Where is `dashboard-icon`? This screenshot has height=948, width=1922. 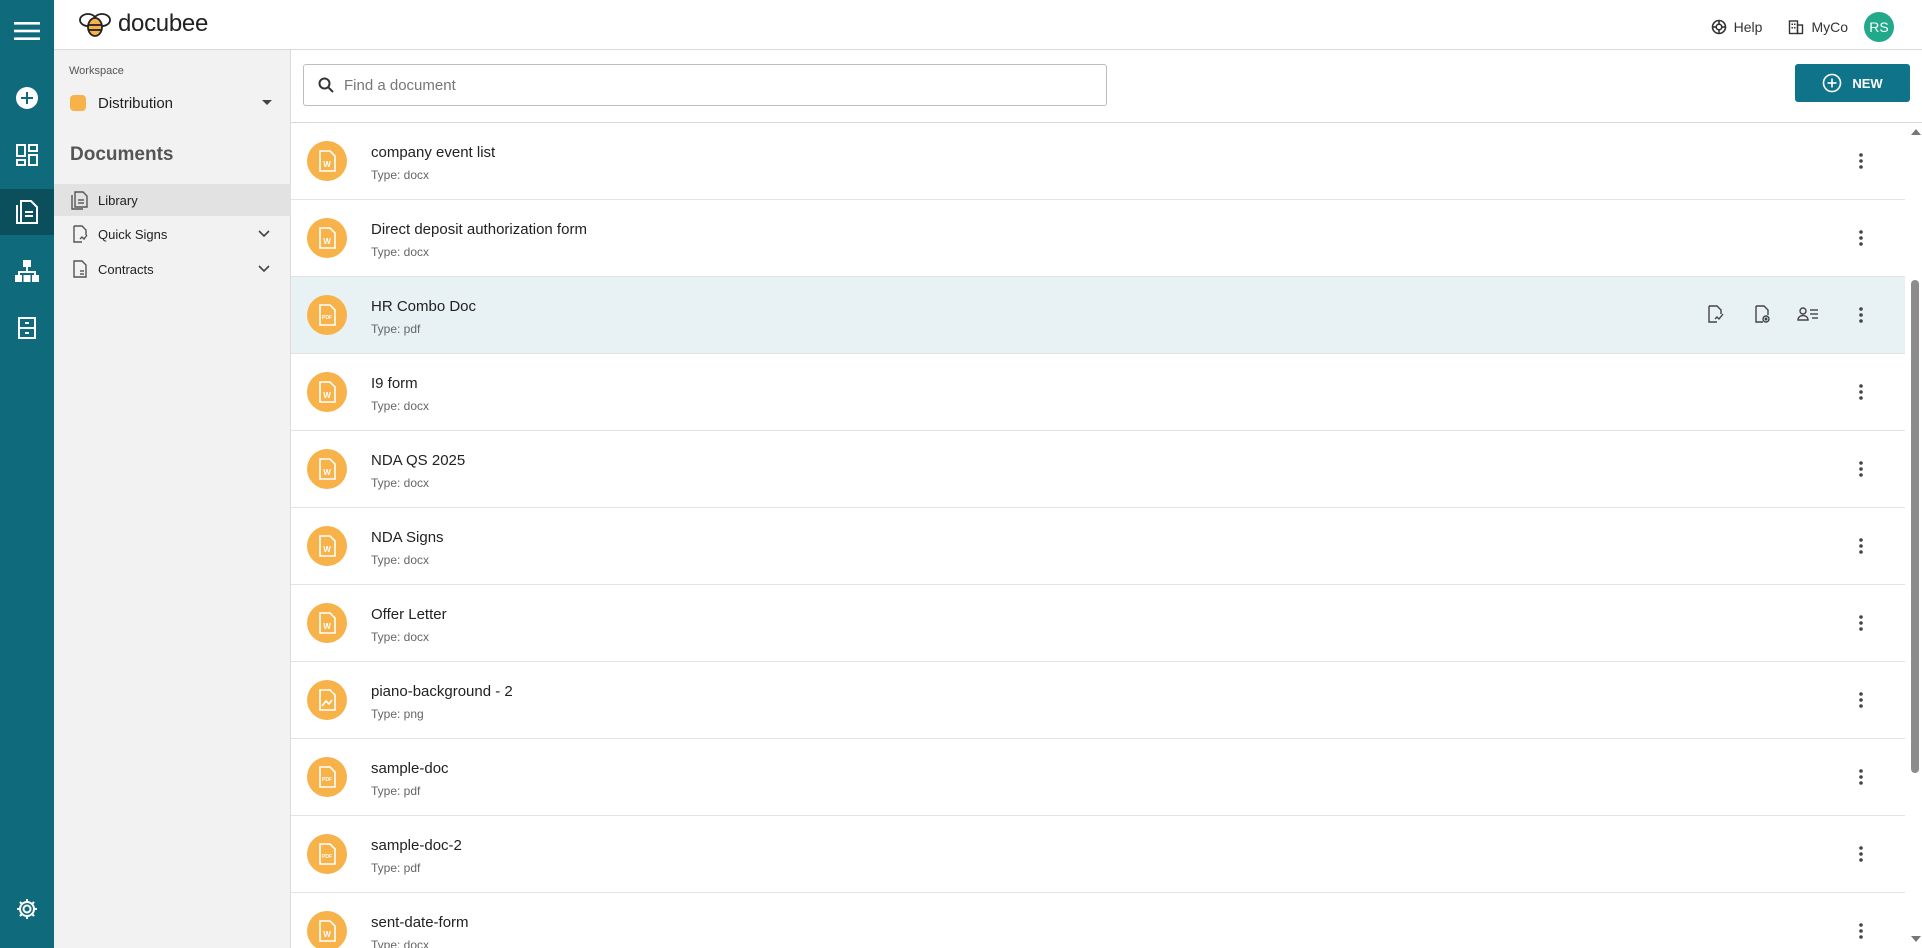
dashboard-icon is located at coordinates (27, 155).